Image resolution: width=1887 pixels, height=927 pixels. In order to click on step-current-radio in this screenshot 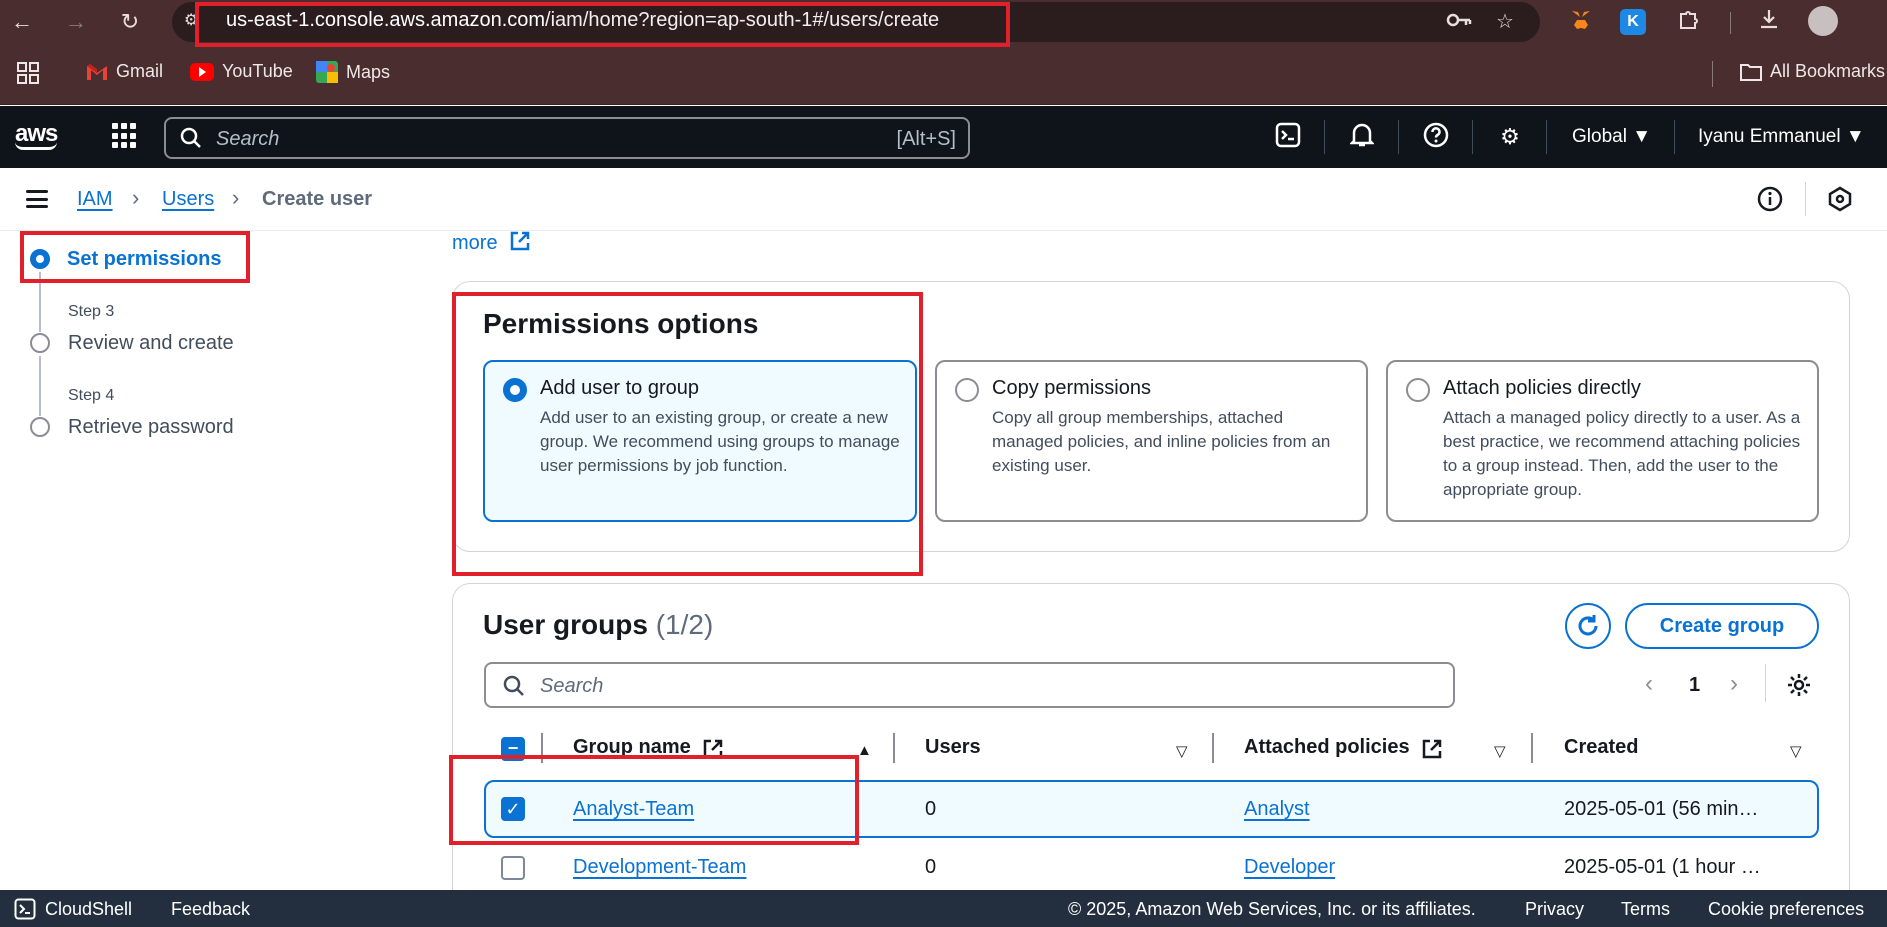, I will do `click(40, 259)`.